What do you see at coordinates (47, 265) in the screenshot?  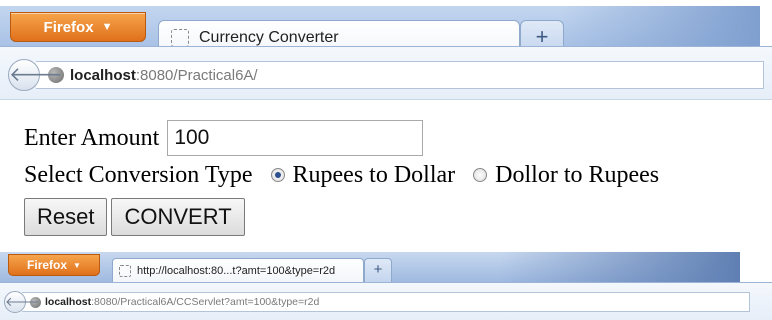 I see `firefox-menu-label-2: Firefox` at bounding box center [47, 265].